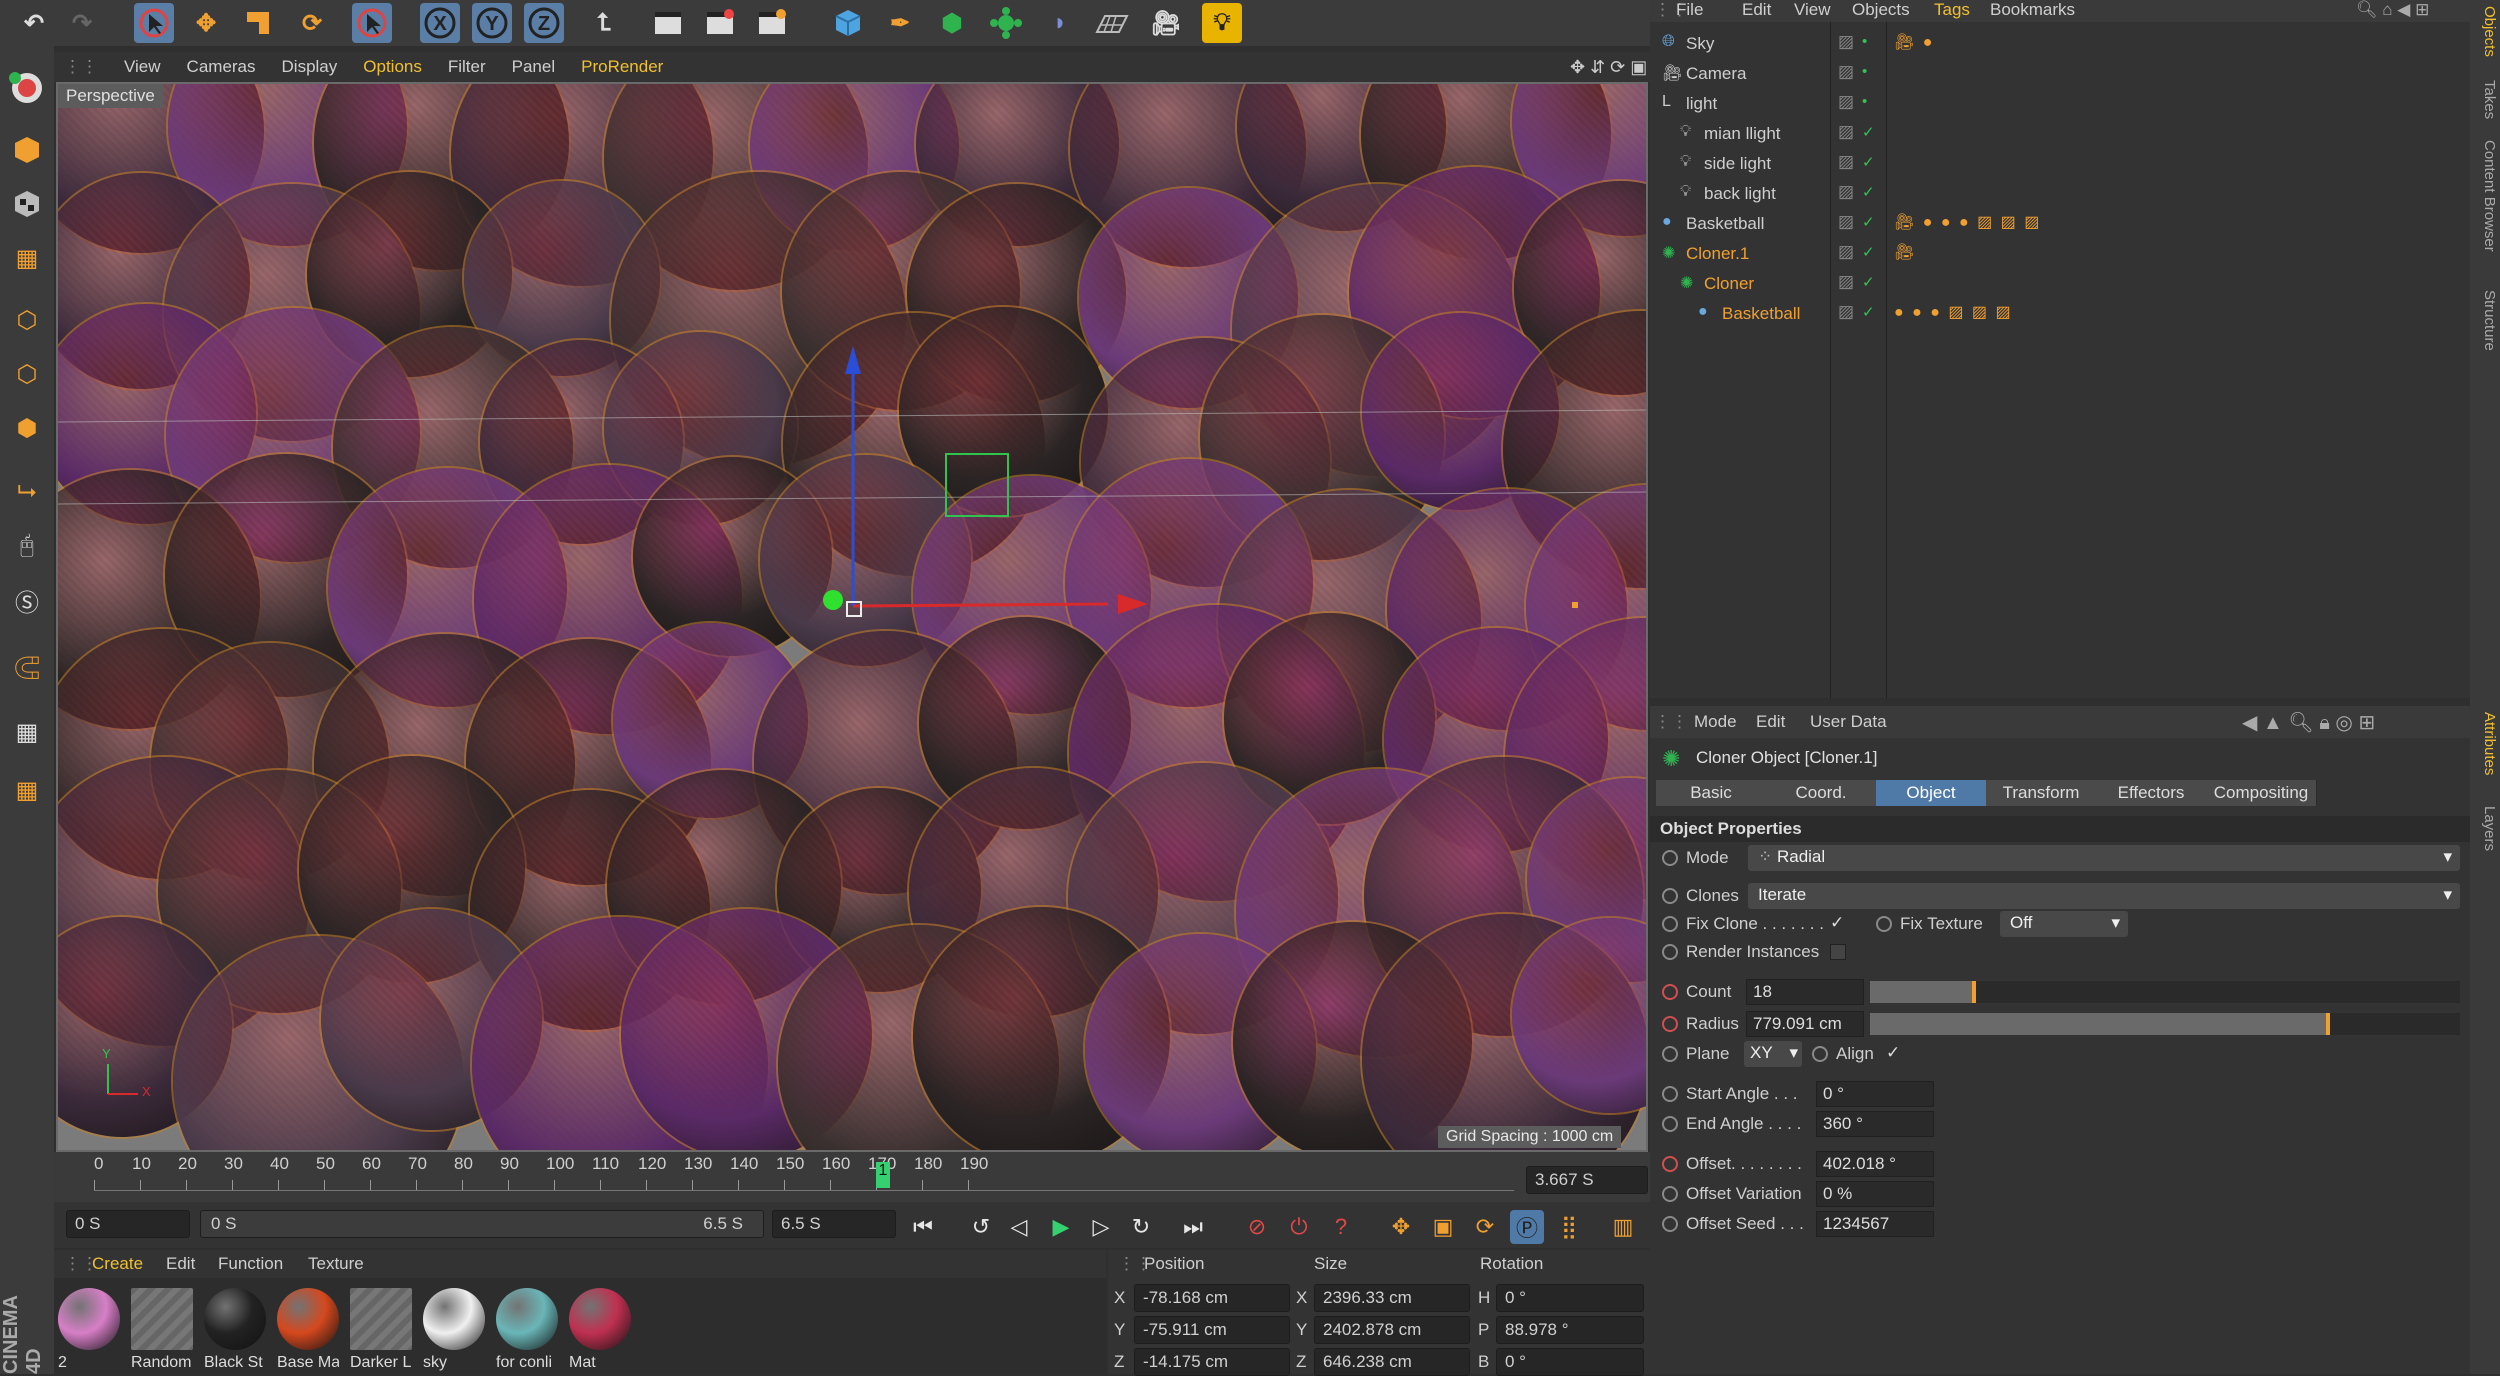  What do you see at coordinates (544, 23) in the screenshot?
I see `z-axis-lock-icon: Z` at bounding box center [544, 23].